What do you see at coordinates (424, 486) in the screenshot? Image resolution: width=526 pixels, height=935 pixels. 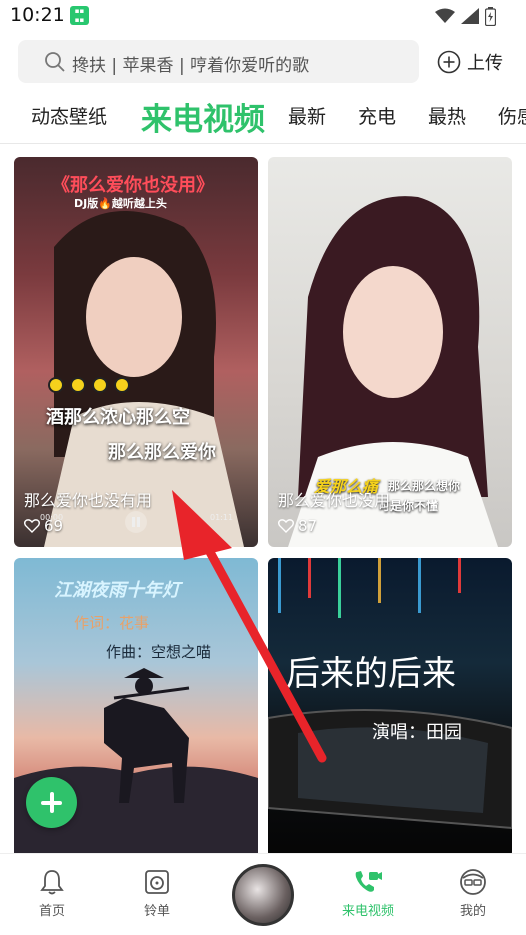 I see `overlay-lyric: 那么那么想你` at bounding box center [424, 486].